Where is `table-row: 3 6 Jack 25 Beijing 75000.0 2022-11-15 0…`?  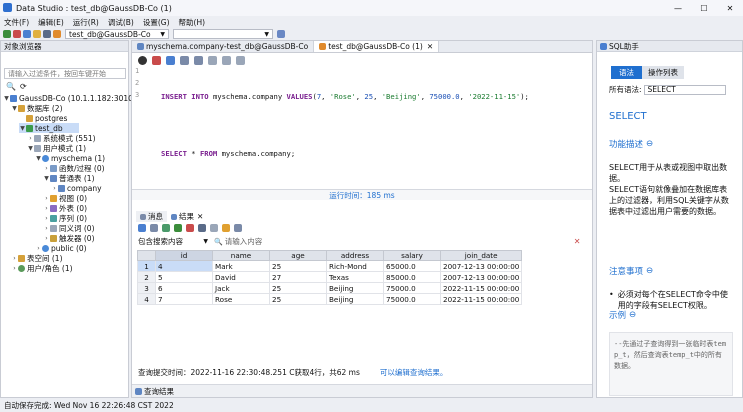 table-row: 3 6 Jack 25 Beijing 75000.0 2022-11-15 0… is located at coordinates (330, 288).